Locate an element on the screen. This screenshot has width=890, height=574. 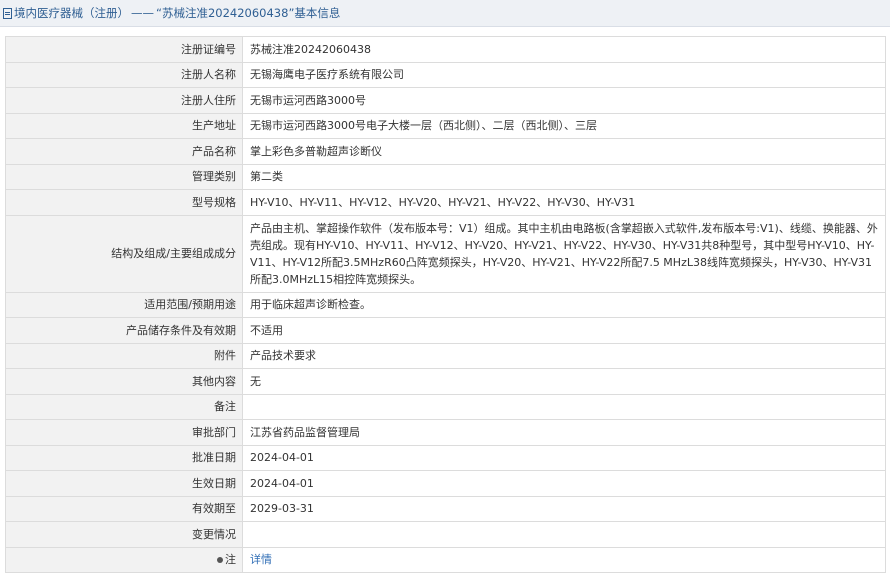
row-label: 生效日期 is located at coordinates (124, 483).